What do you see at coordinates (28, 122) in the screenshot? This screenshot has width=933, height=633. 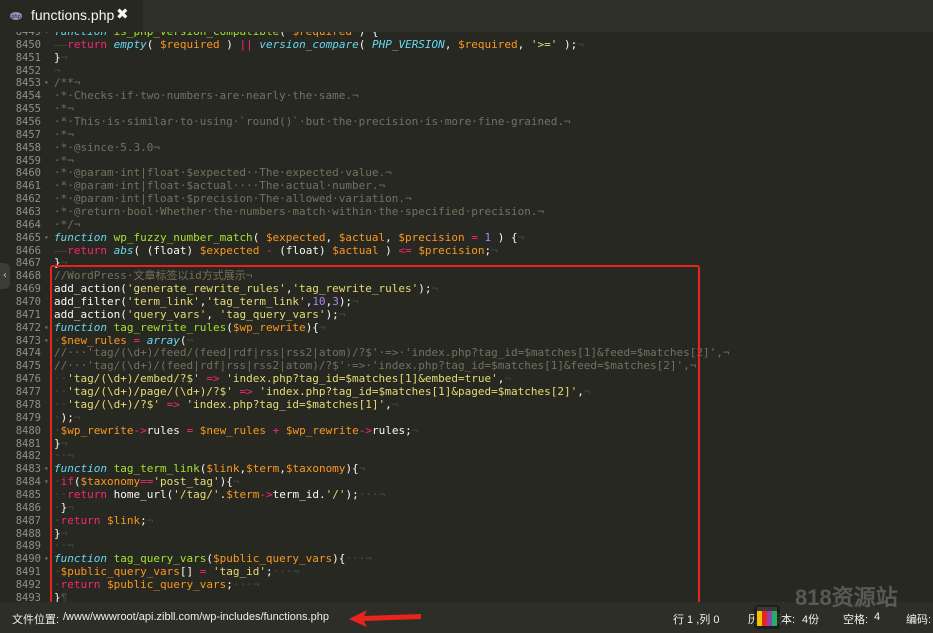 I see `line-number: 8456` at bounding box center [28, 122].